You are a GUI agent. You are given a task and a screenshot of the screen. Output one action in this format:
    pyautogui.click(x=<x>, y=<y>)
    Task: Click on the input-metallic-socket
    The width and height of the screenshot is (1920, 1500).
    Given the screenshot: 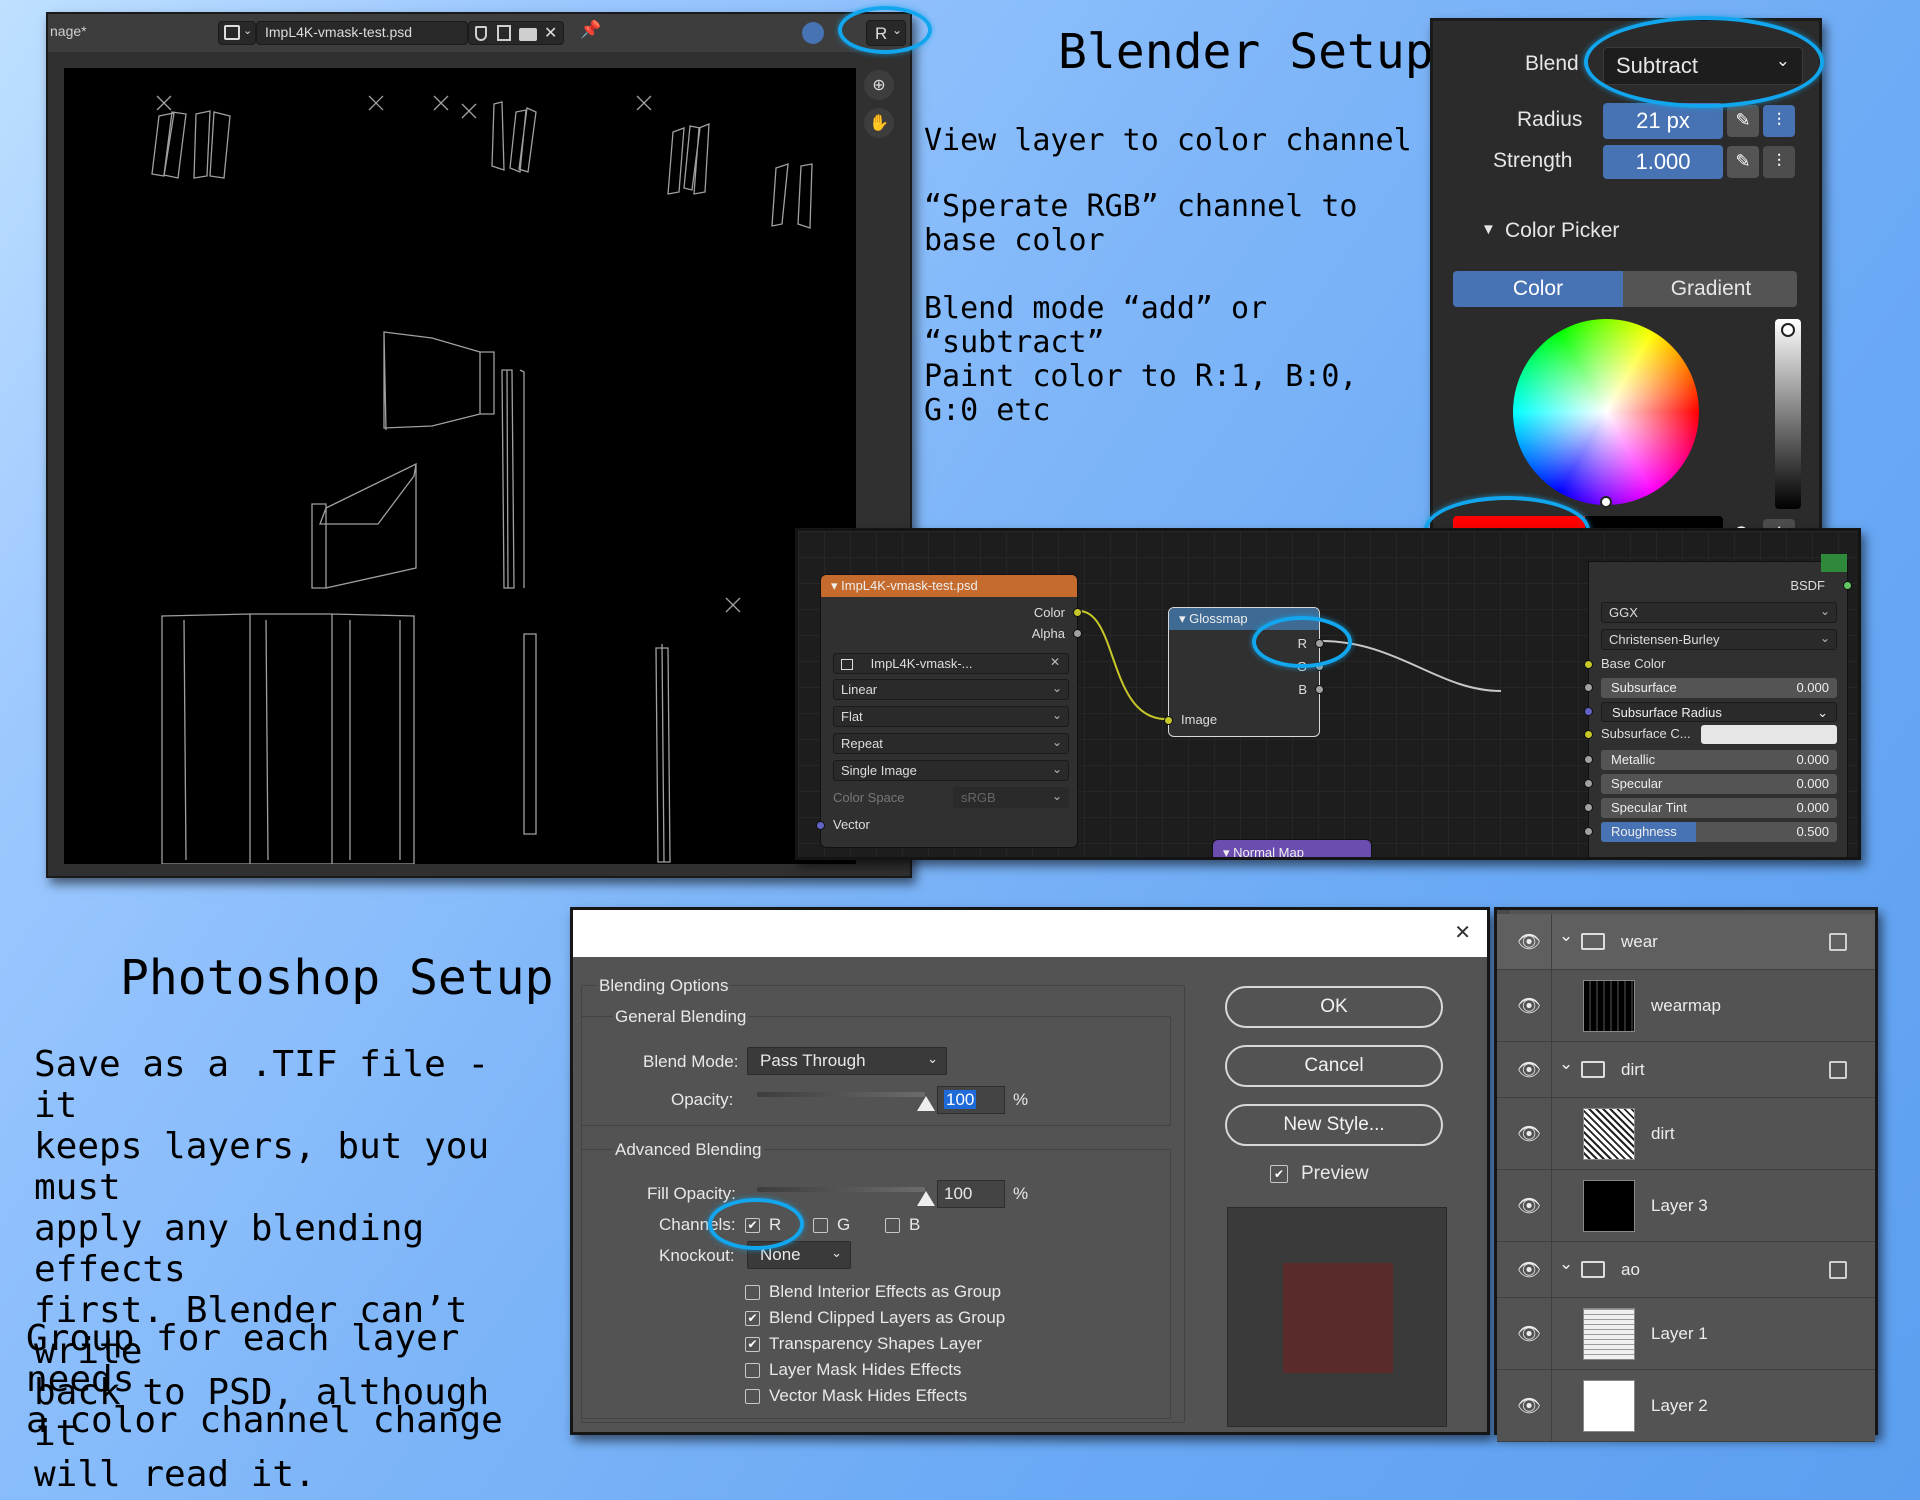 What is the action you would take?
    pyautogui.click(x=1588, y=759)
    